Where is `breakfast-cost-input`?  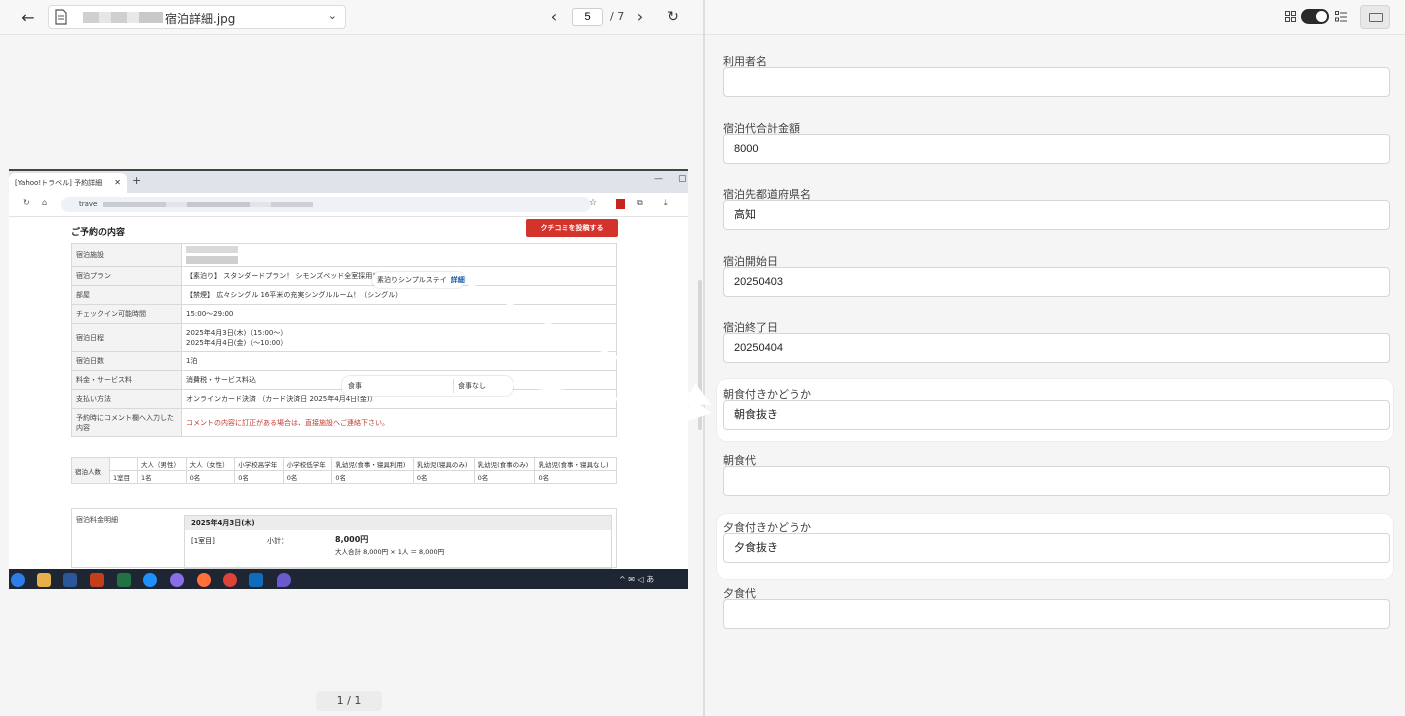 breakfast-cost-input is located at coordinates (1056, 481).